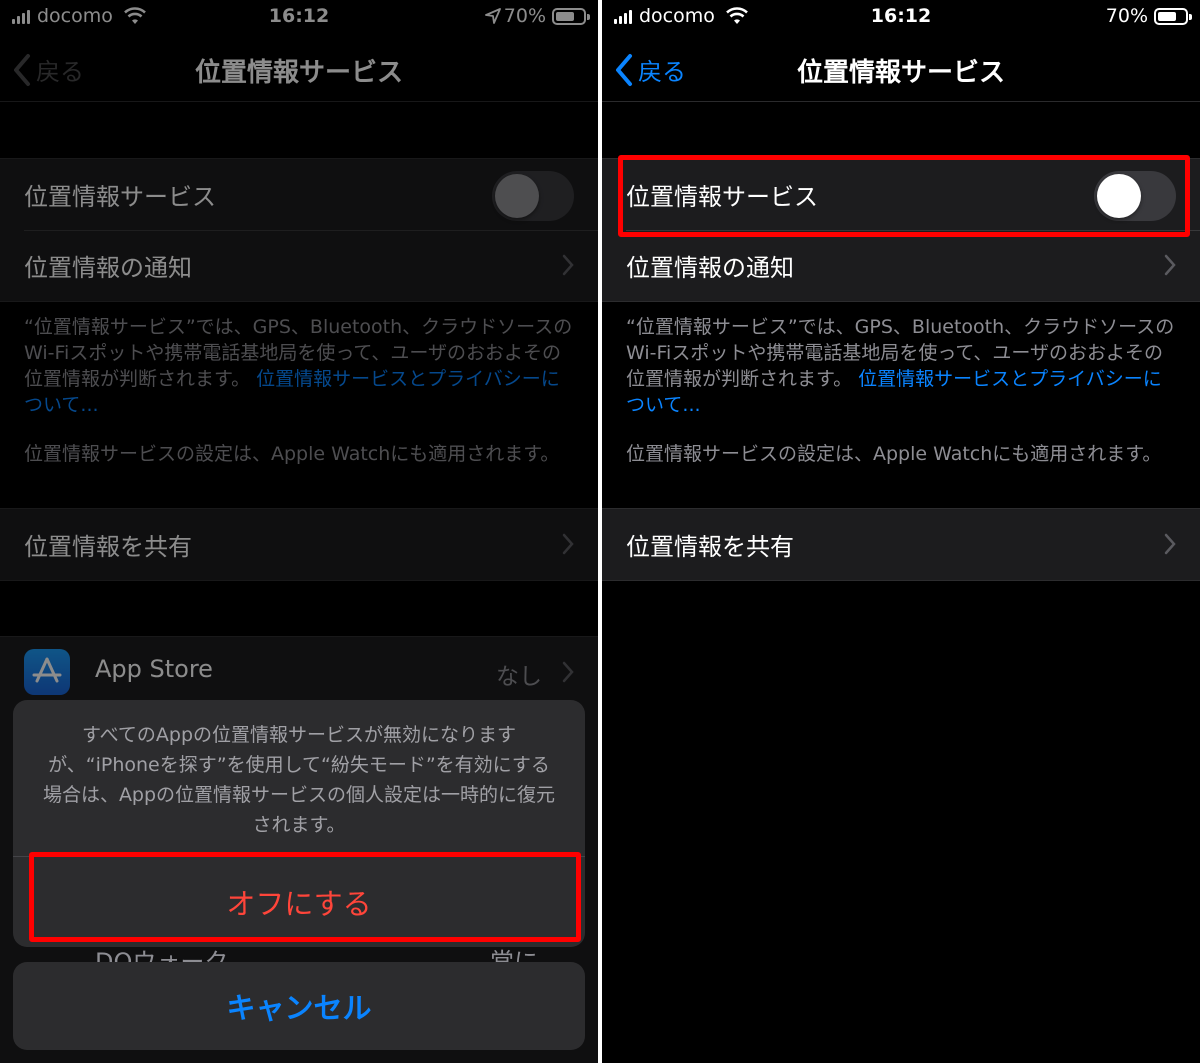  What do you see at coordinates (710, 547) in the screenshot?
I see `share-location-label: 位置情報を共有` at bounding box center [710, 547].